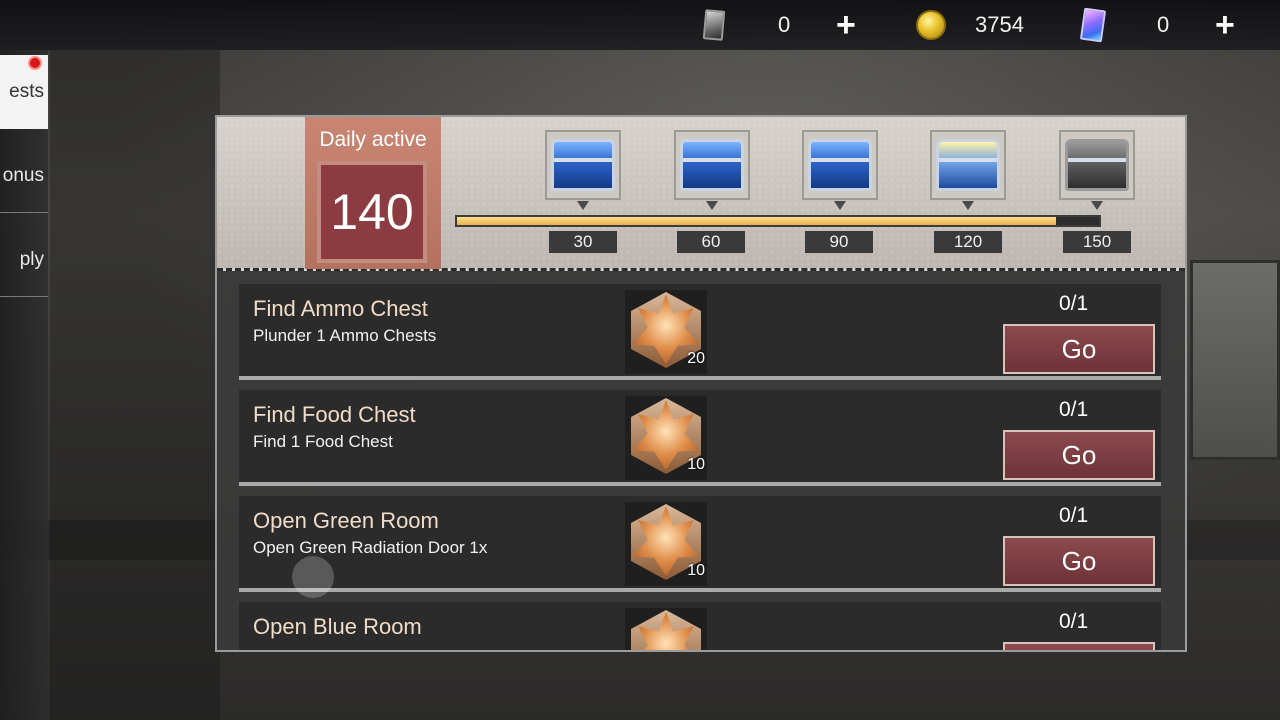 This screenshot has width=1280, height=720. I want to click on daily-progress-fill, so click(757, 221).